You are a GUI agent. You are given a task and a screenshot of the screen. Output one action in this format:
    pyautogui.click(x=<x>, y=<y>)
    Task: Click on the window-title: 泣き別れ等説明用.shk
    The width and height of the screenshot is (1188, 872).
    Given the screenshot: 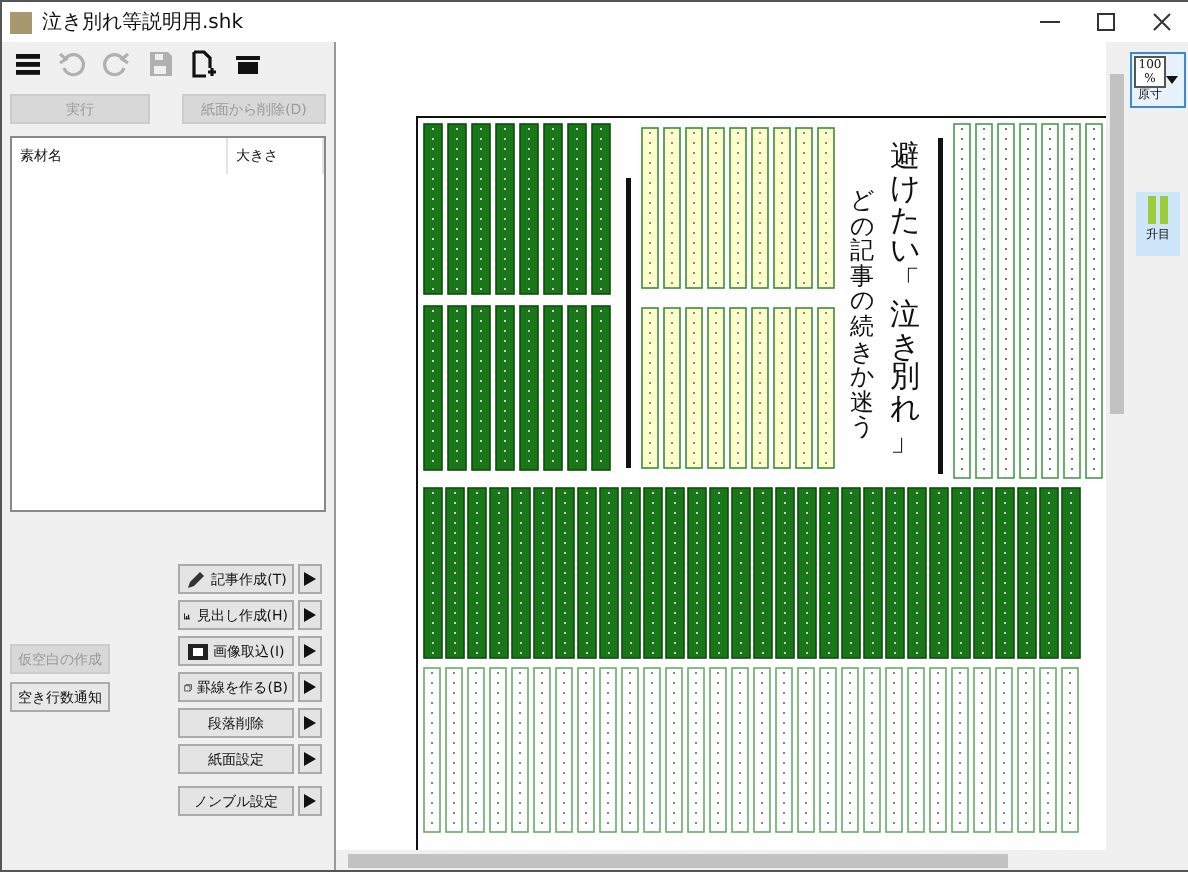 What is the action you would take?
    pyautogui.click(x=144, y=22)
    